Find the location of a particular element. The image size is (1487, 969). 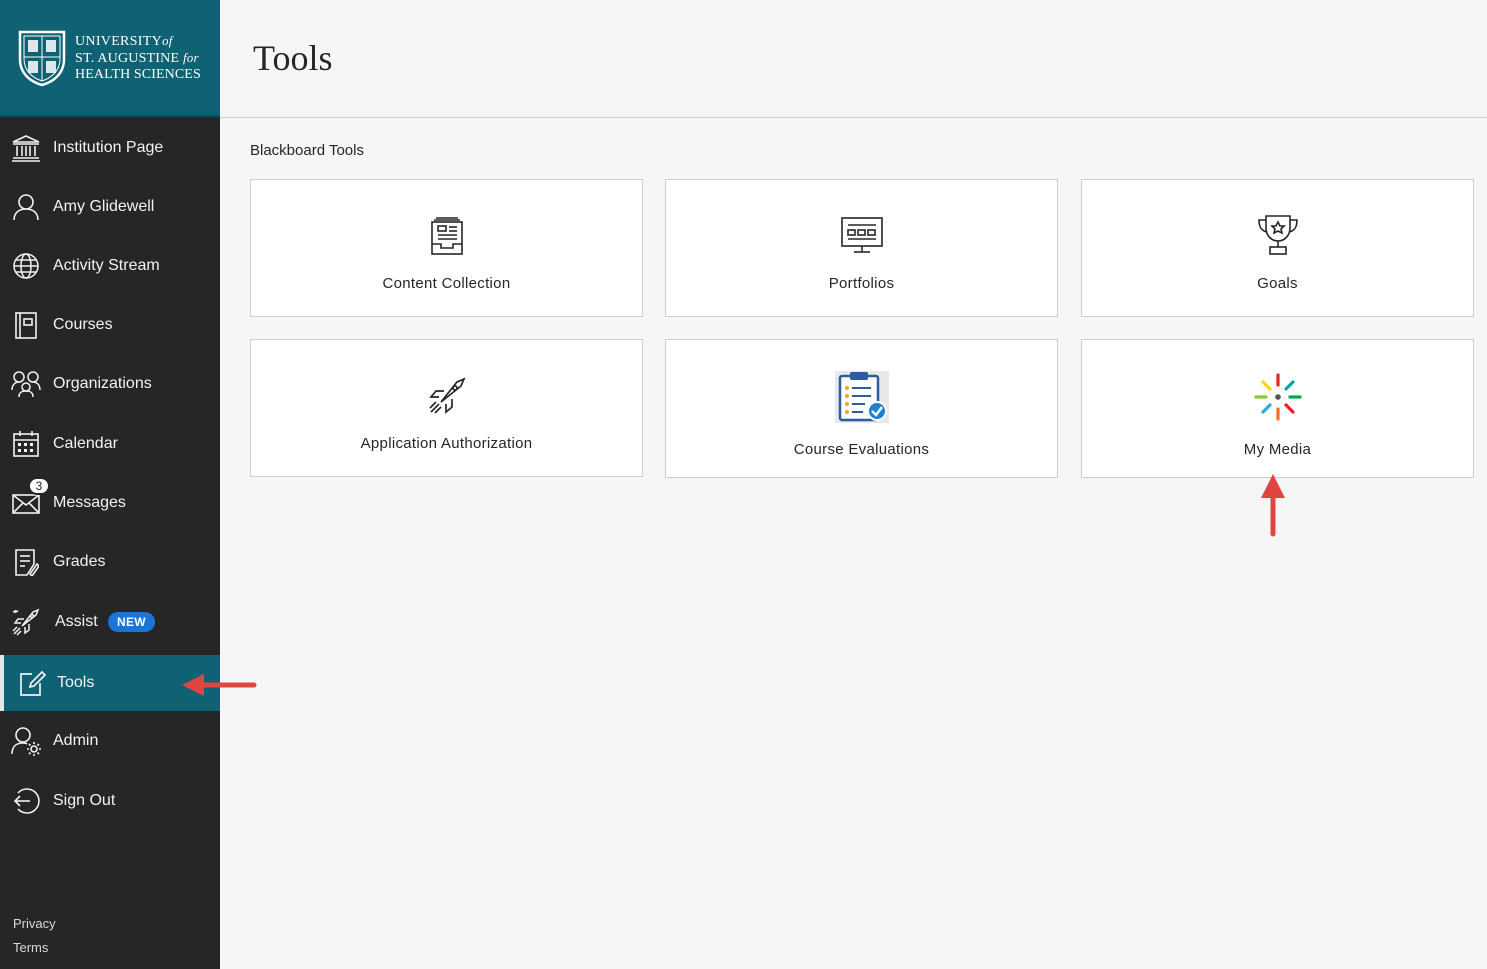

kaltura-media-icon is located at coordinates (1278, 399).